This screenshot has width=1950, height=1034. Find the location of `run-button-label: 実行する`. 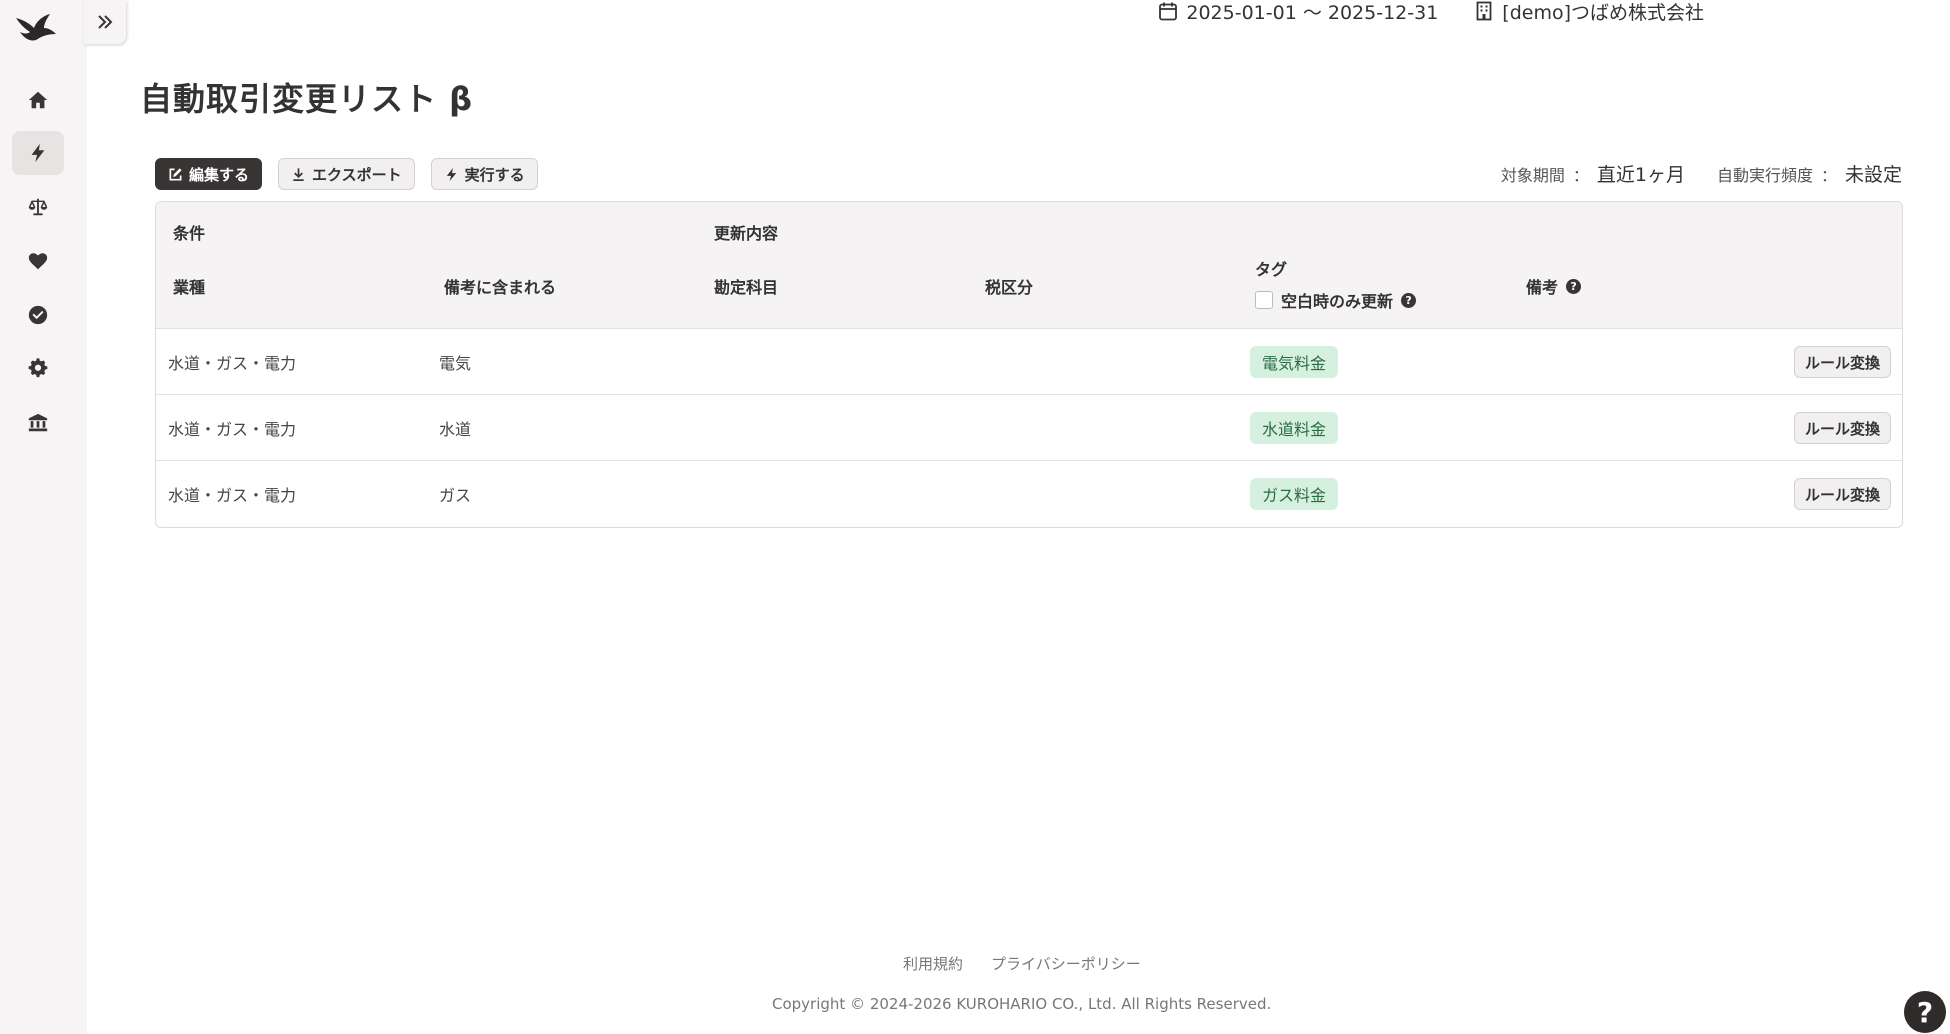

run-button-label: 実行する is located at coordinates (494, 174).